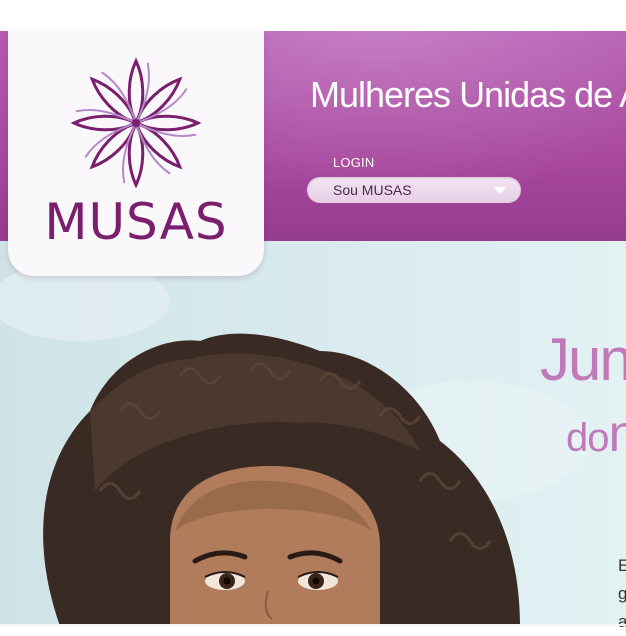 This screenshot has width=626, height=636. Describe the element at coordinates (136, 222) in the screenshot. I see `logo-brand-text: MUSAS` at that location.